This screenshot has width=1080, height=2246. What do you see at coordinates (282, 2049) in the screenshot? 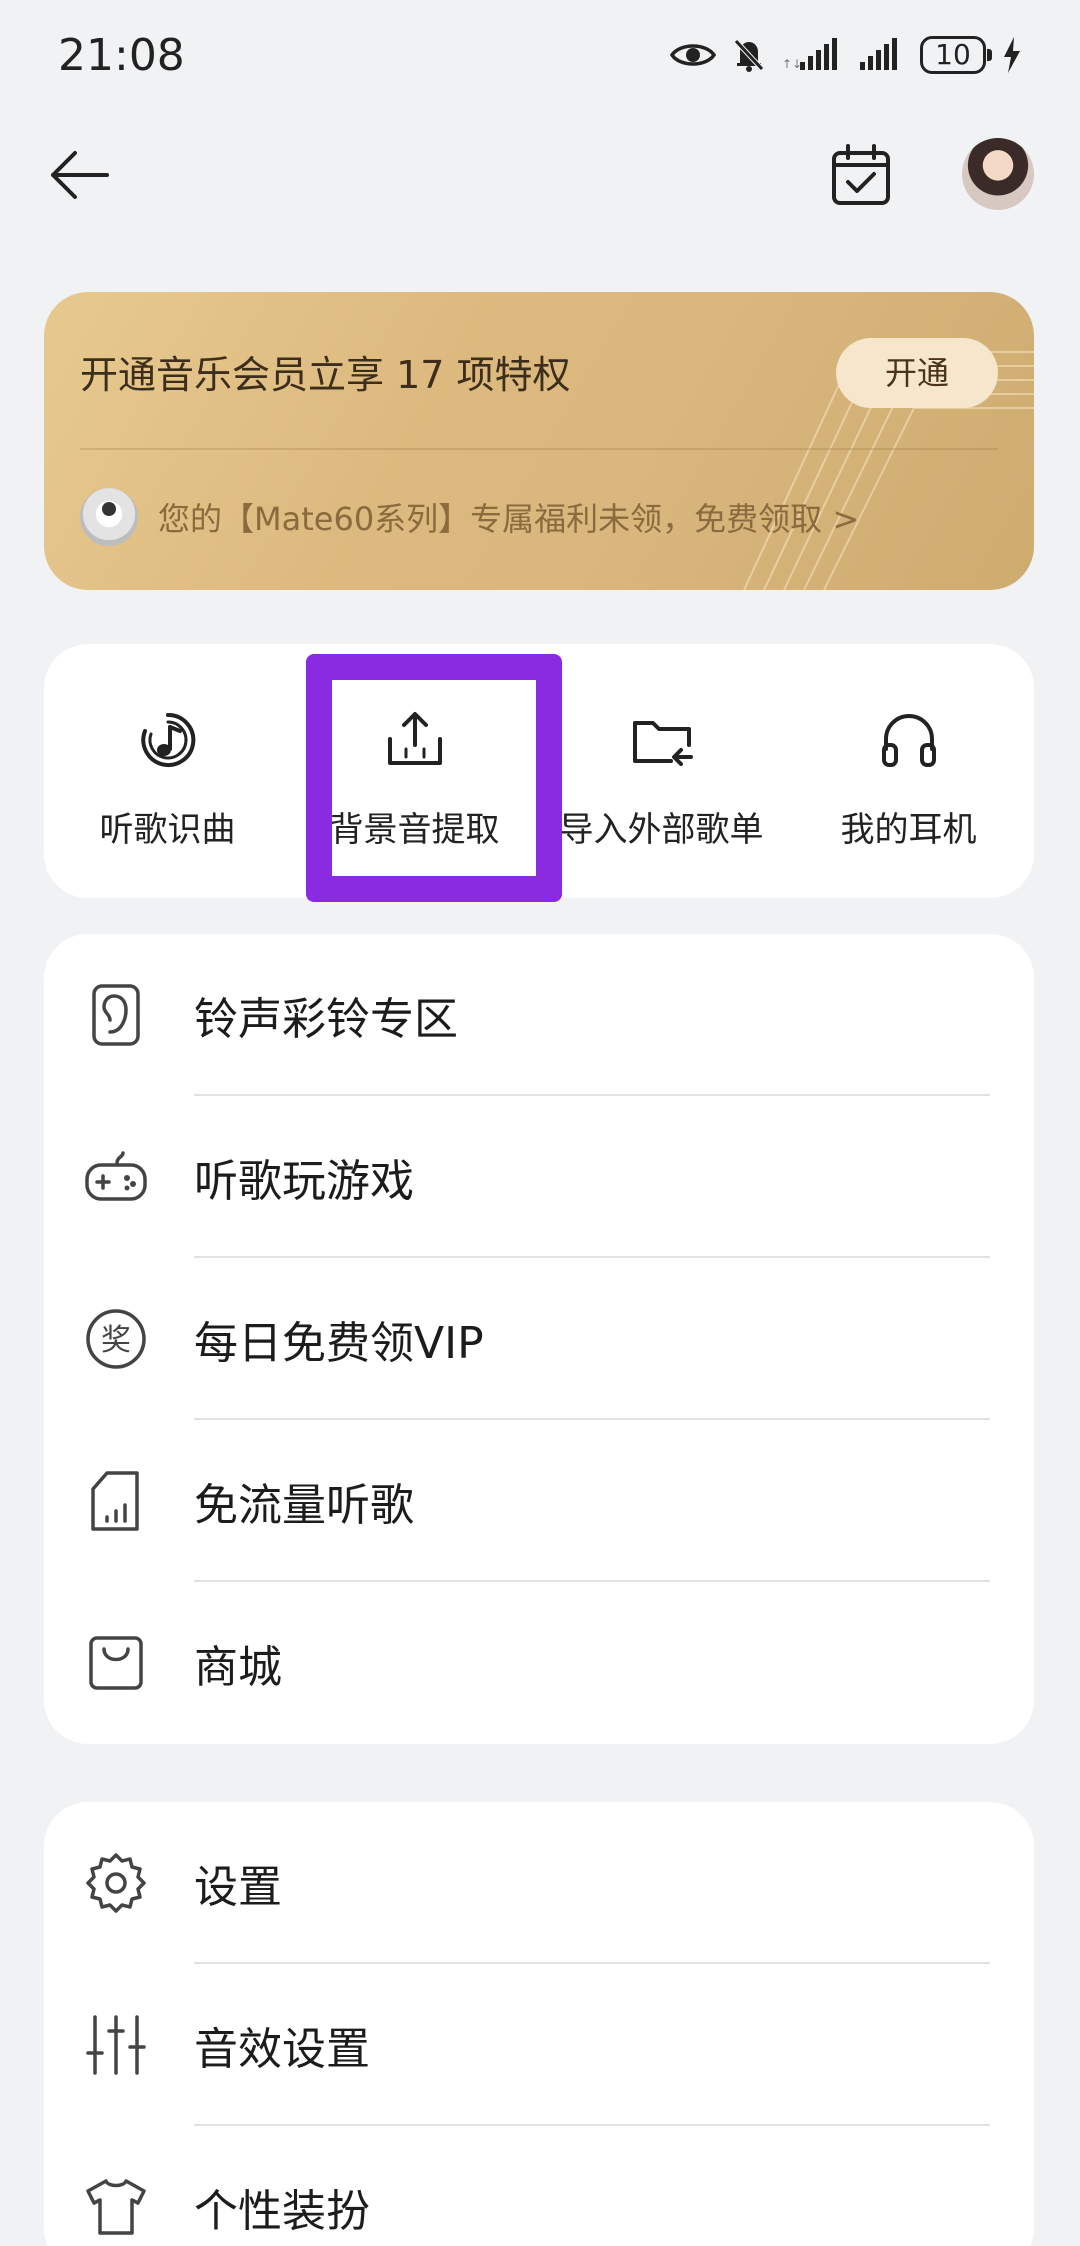
I see `menu-item-label: 音效设置` at bounding box center [282, 2049].